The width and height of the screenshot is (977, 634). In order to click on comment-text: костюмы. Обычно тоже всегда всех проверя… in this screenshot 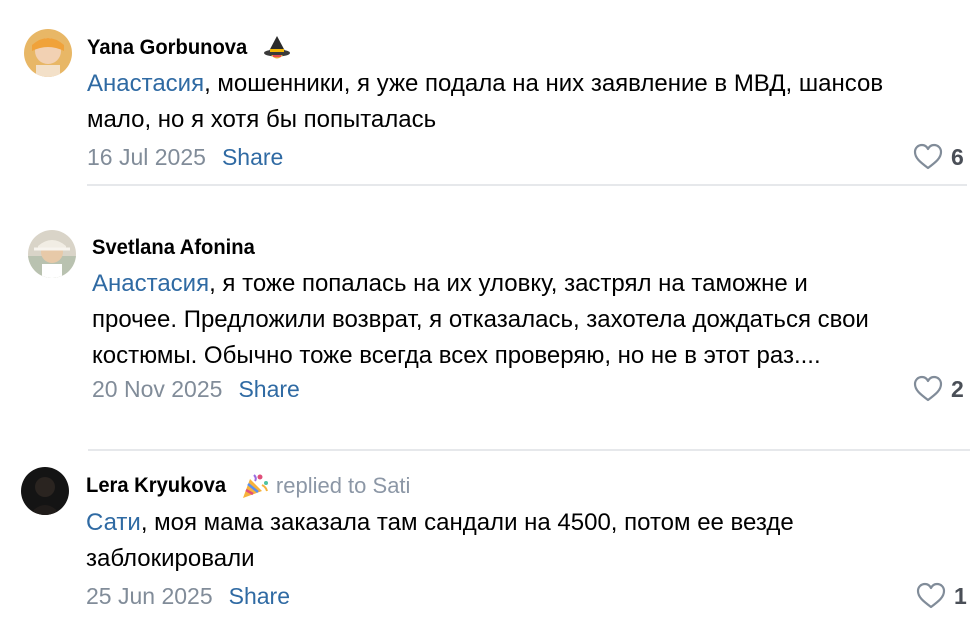, I will do `click(456, 355)`.